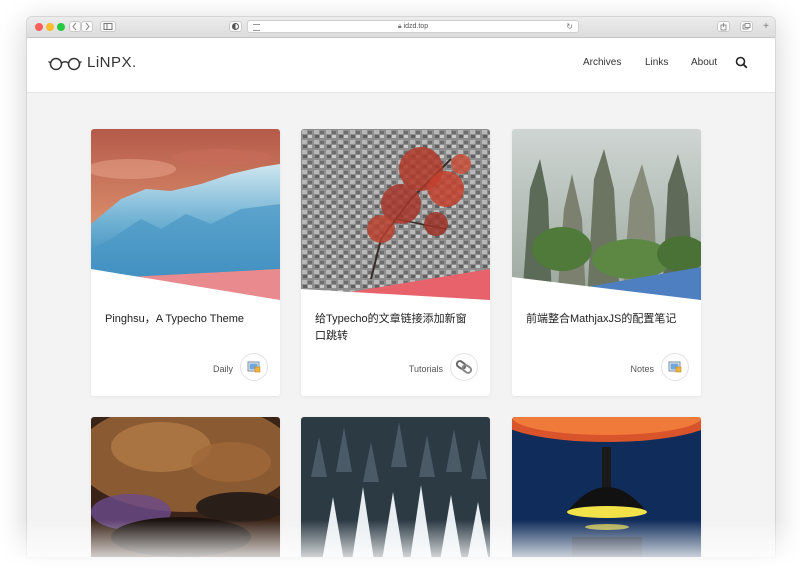  Describe the element at coordinates (39, 27) in the screenshot. I see `close-window-button` at that location.